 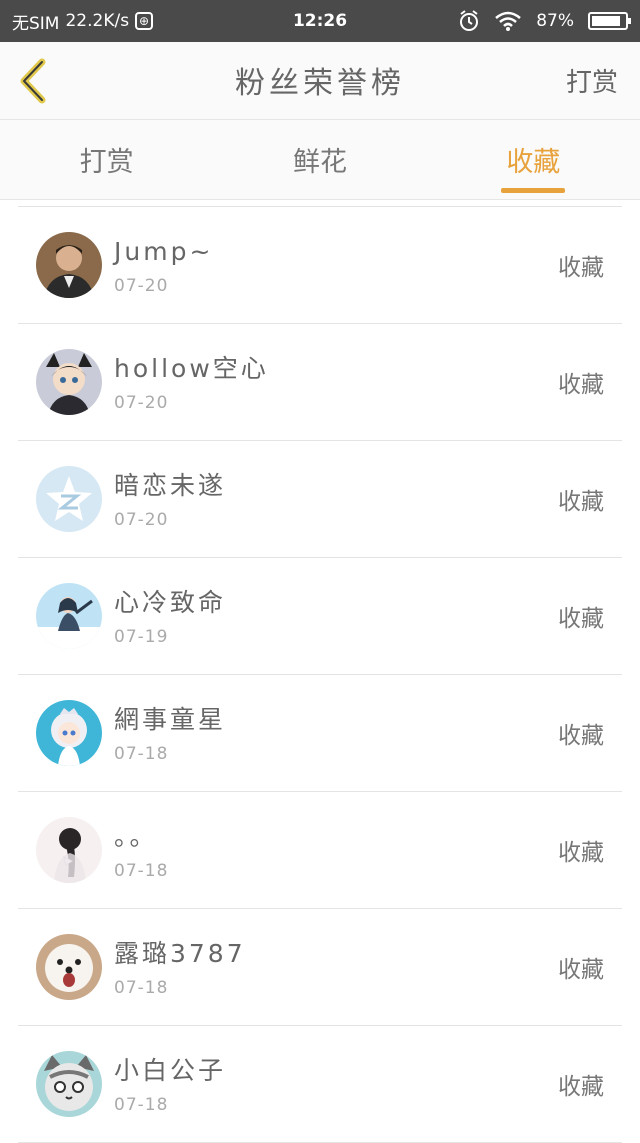 I want to click on anime-cat-girl-avatar-icon, so click(x=69, y=382).